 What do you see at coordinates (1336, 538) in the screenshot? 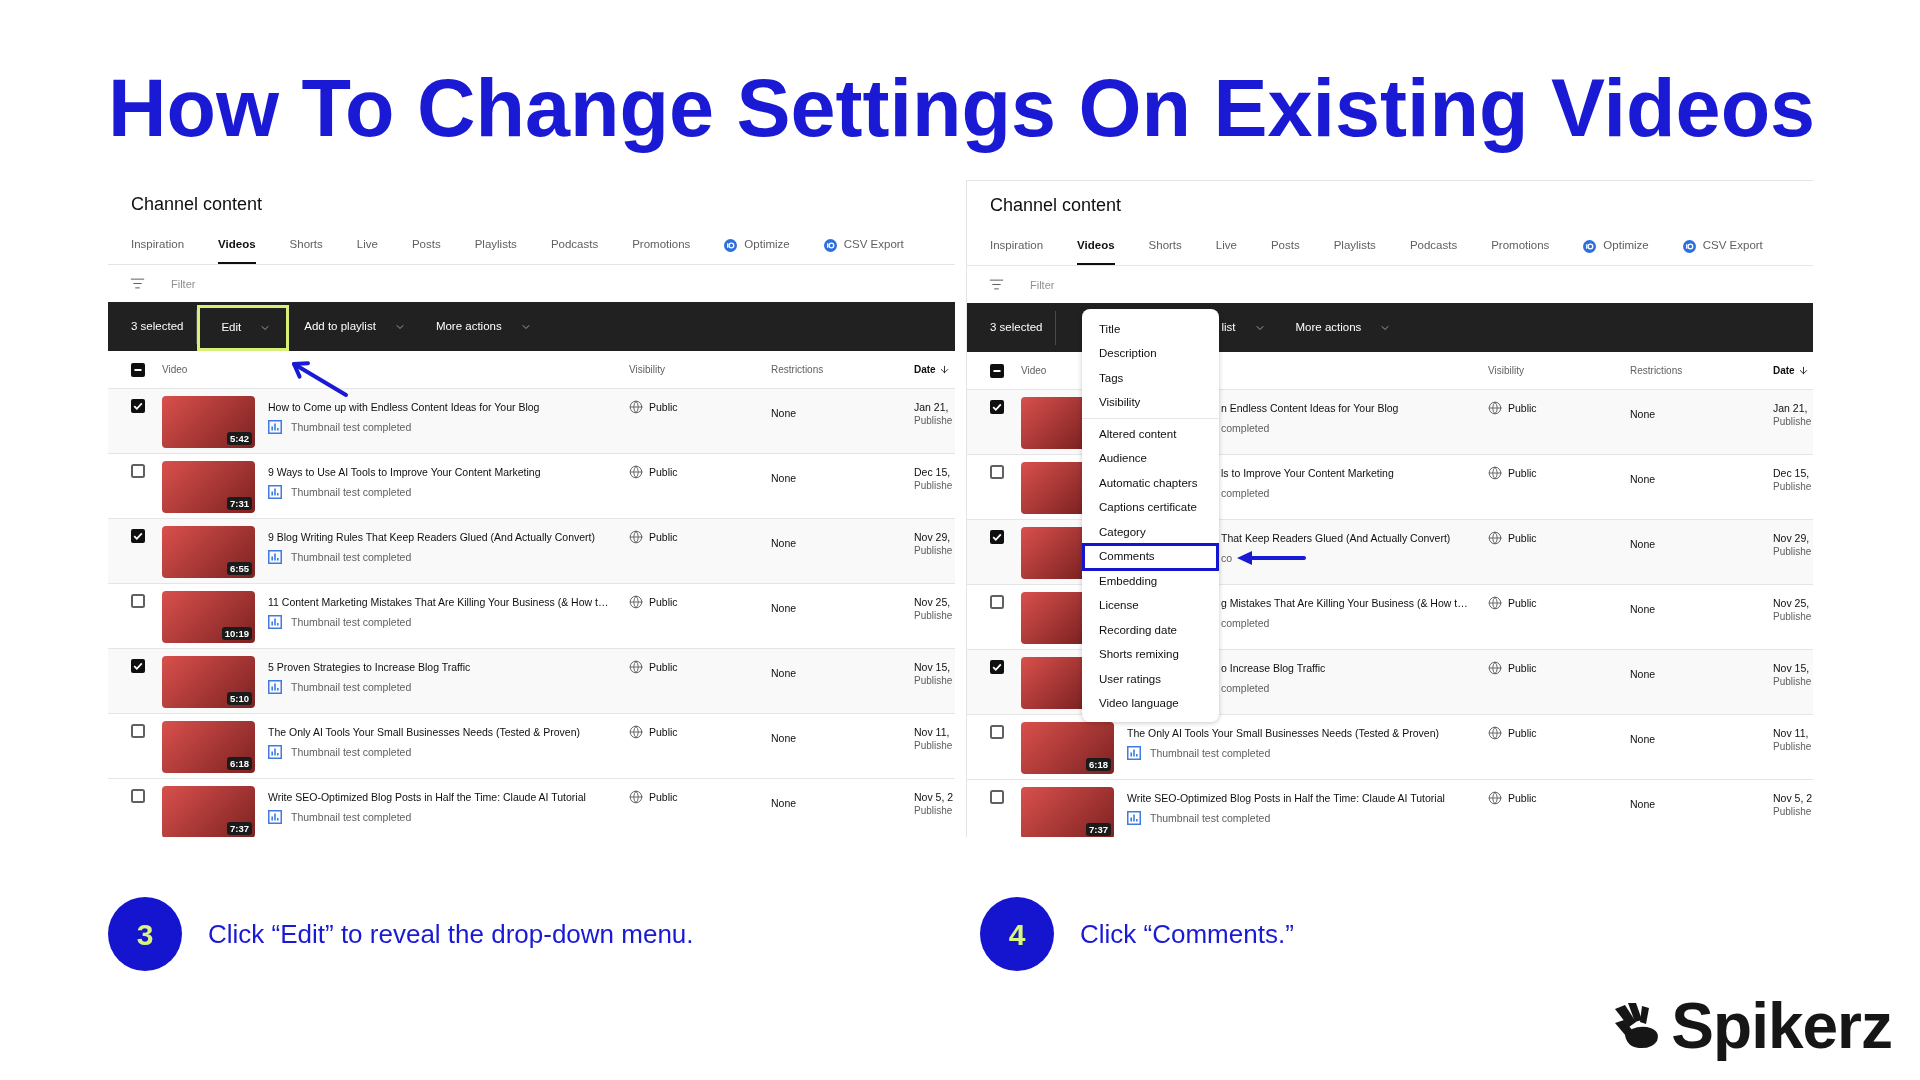
I see `video-title: That Keep Readers Glued (And Actually Convert)` at bounding box center [1336, 538].